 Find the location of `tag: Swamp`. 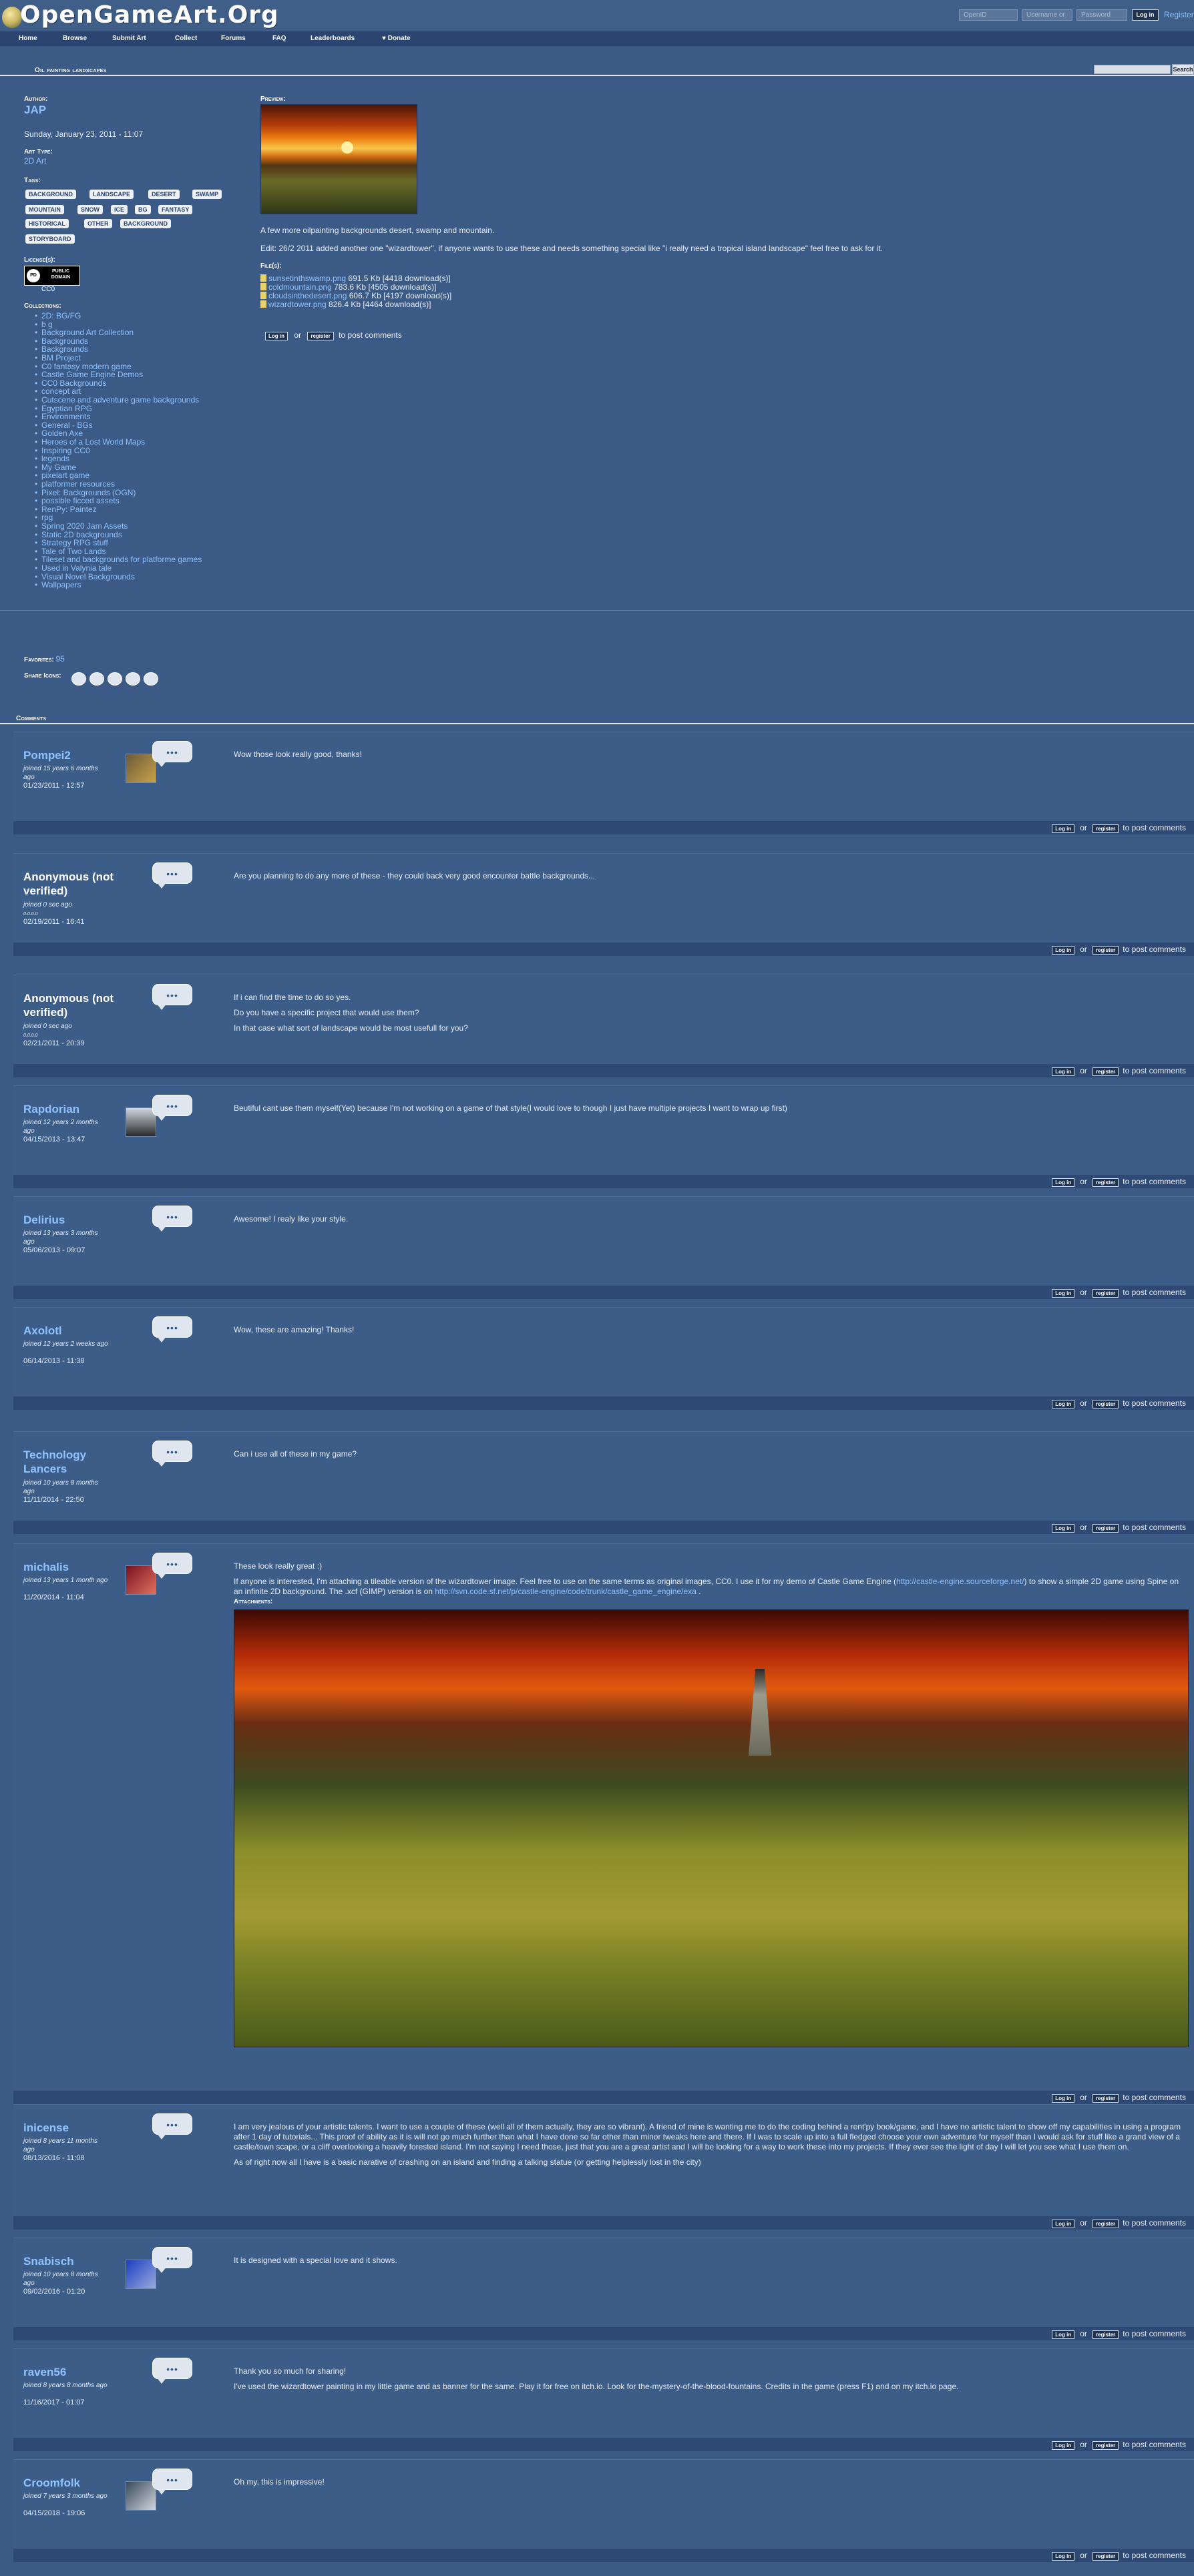

tag: Swamp is located at coordinates (207, 194).